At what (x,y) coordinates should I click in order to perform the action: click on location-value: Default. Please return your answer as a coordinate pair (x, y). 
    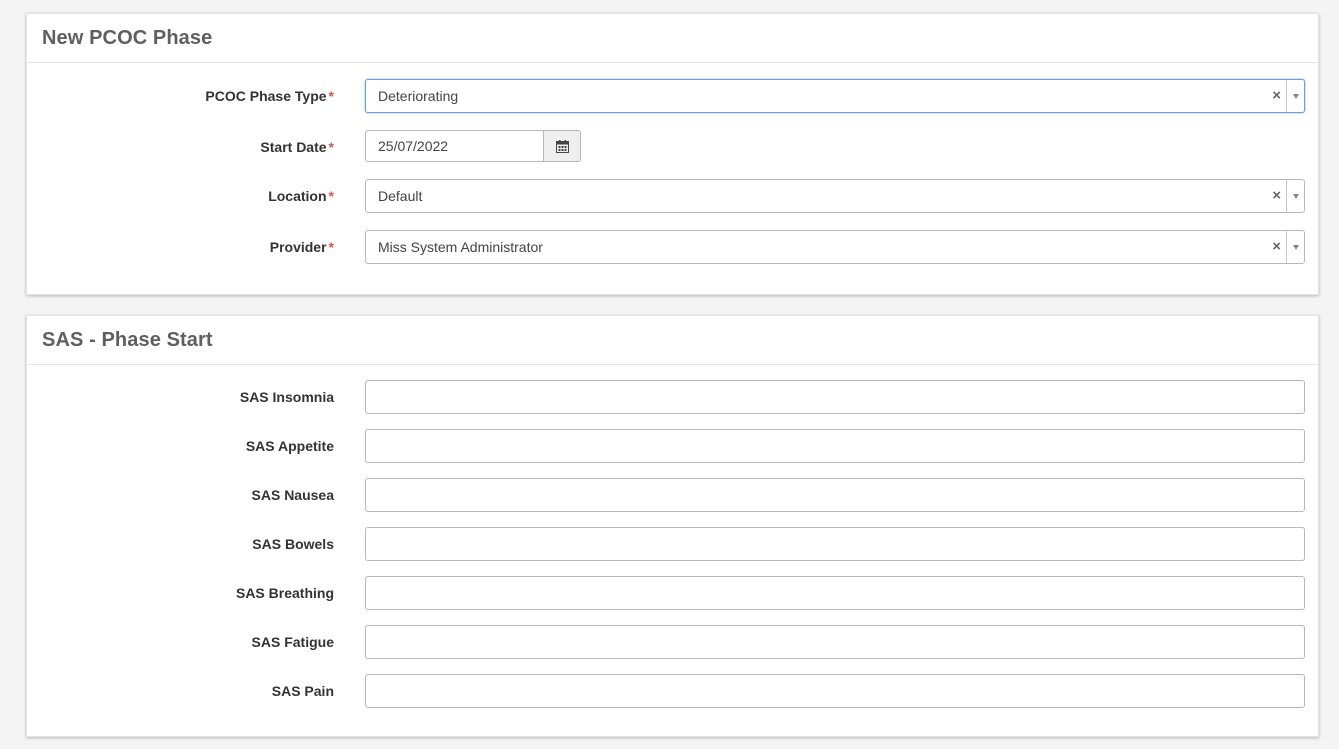
    Looking at the image, I should click on (400, 196).